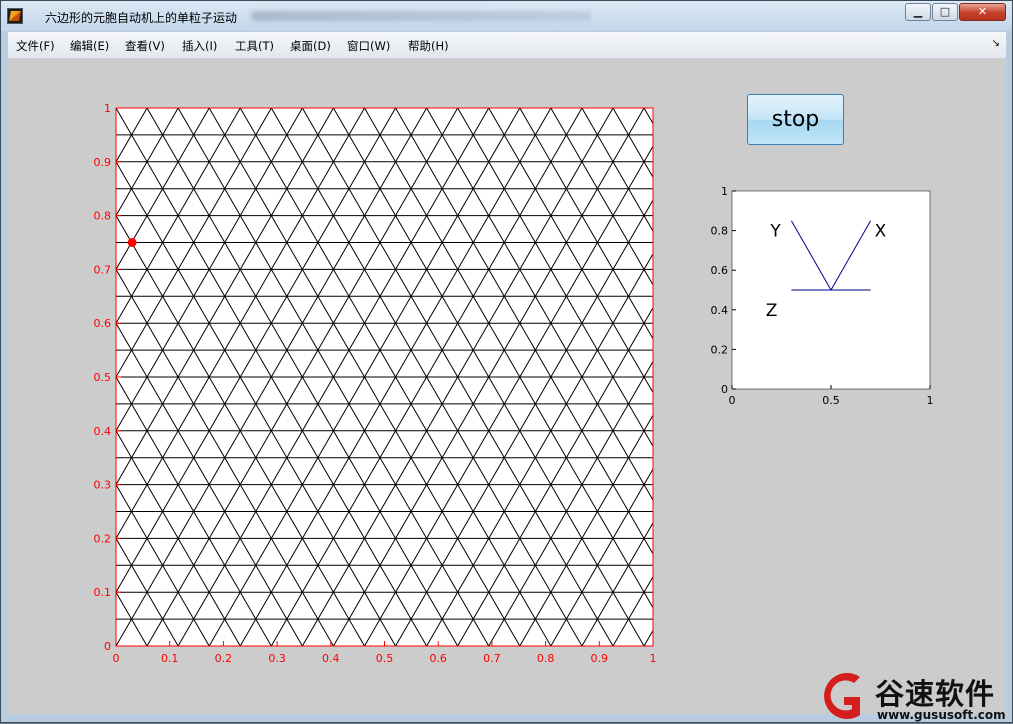  What do you see at coordinates (331, 658) in the screenshot?
I see `x-tick-label: 0.4` at bounding box center [331, 658].